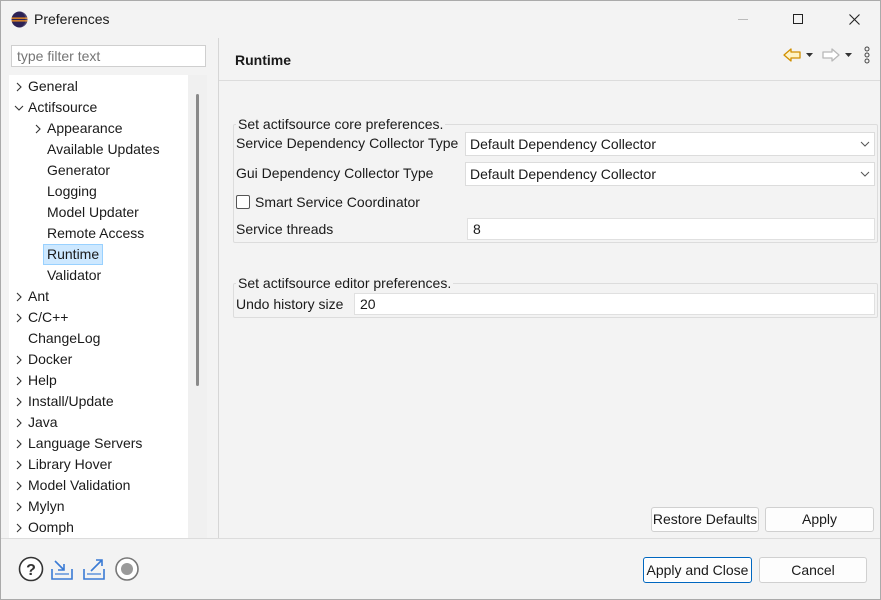 This screenshot has width=881, height=600. Describe the element at coordinates (98, 422) in the screenshot. I see `tree-item: Java` at that location.